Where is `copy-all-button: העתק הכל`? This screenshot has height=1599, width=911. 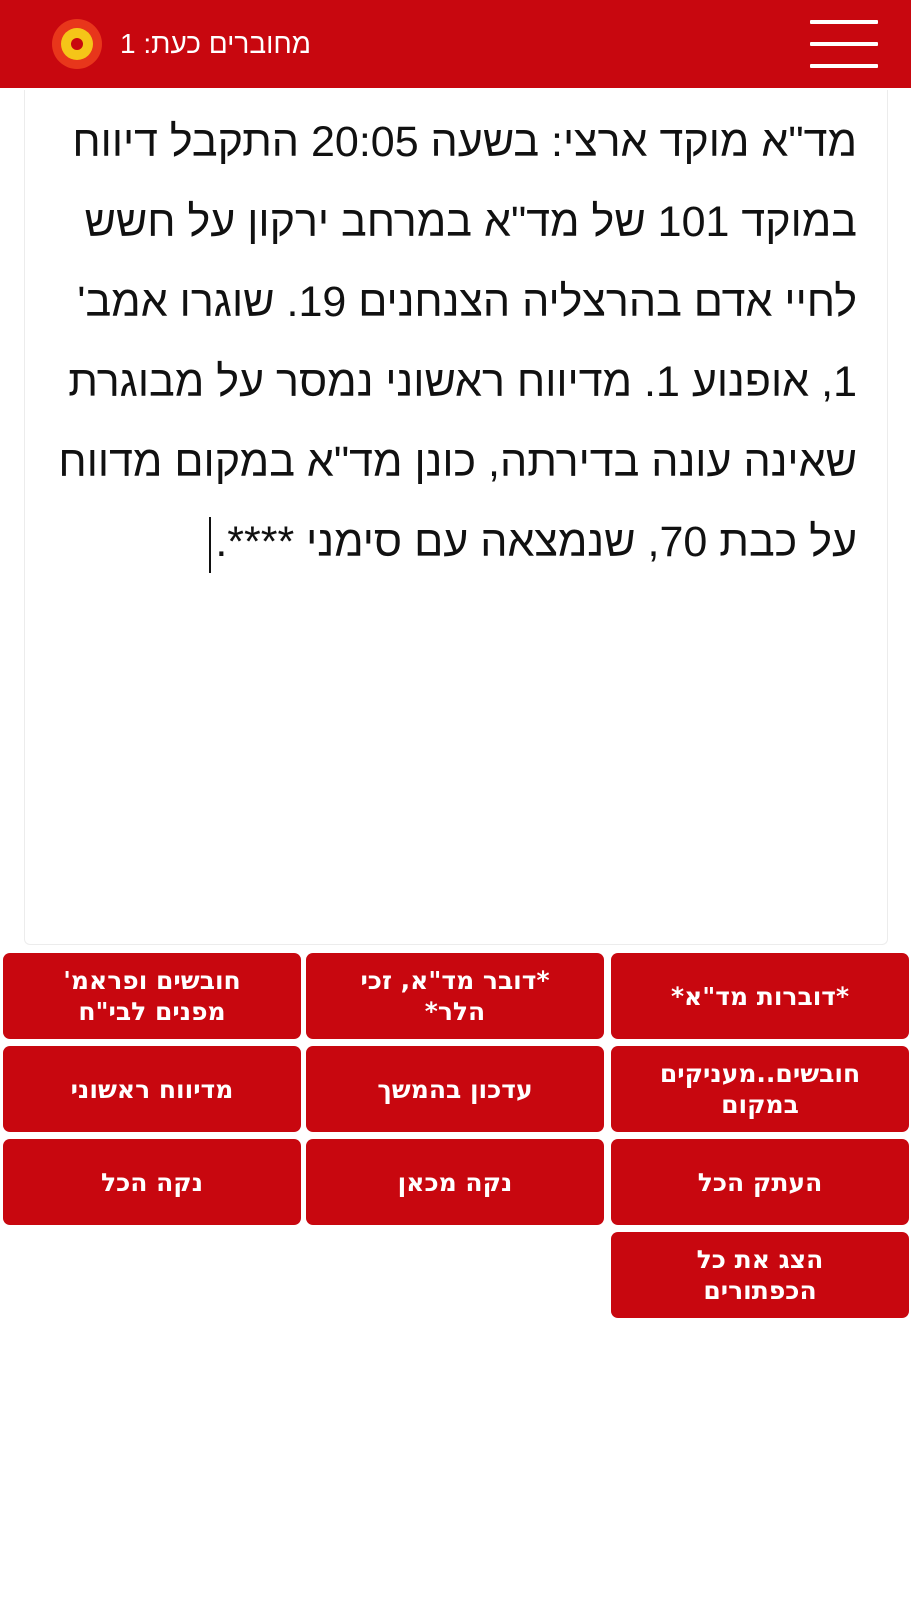
copy-all-button: העתק הכל is located at coordinates (760, 1182).